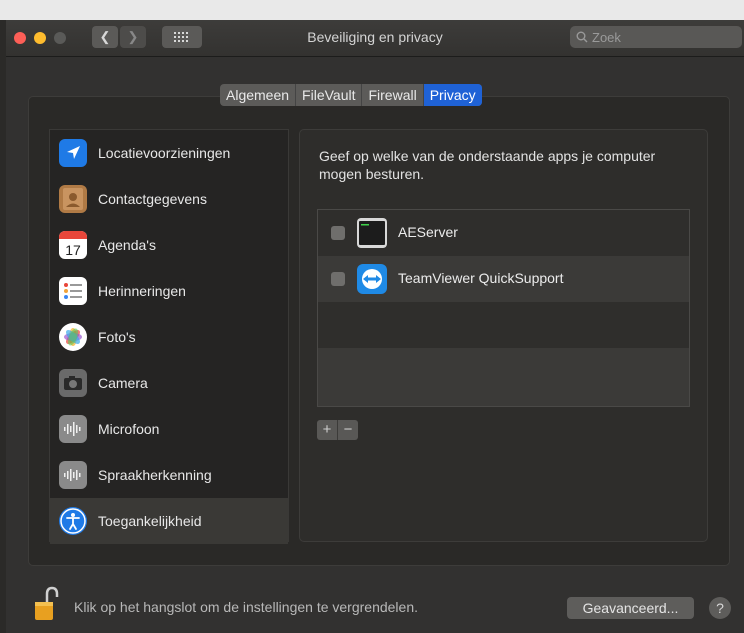 The image size is (744, 633). Describe the element at coordinates (73, 429) in the screenshot. I see `microphone-waveform-icon` at that location.